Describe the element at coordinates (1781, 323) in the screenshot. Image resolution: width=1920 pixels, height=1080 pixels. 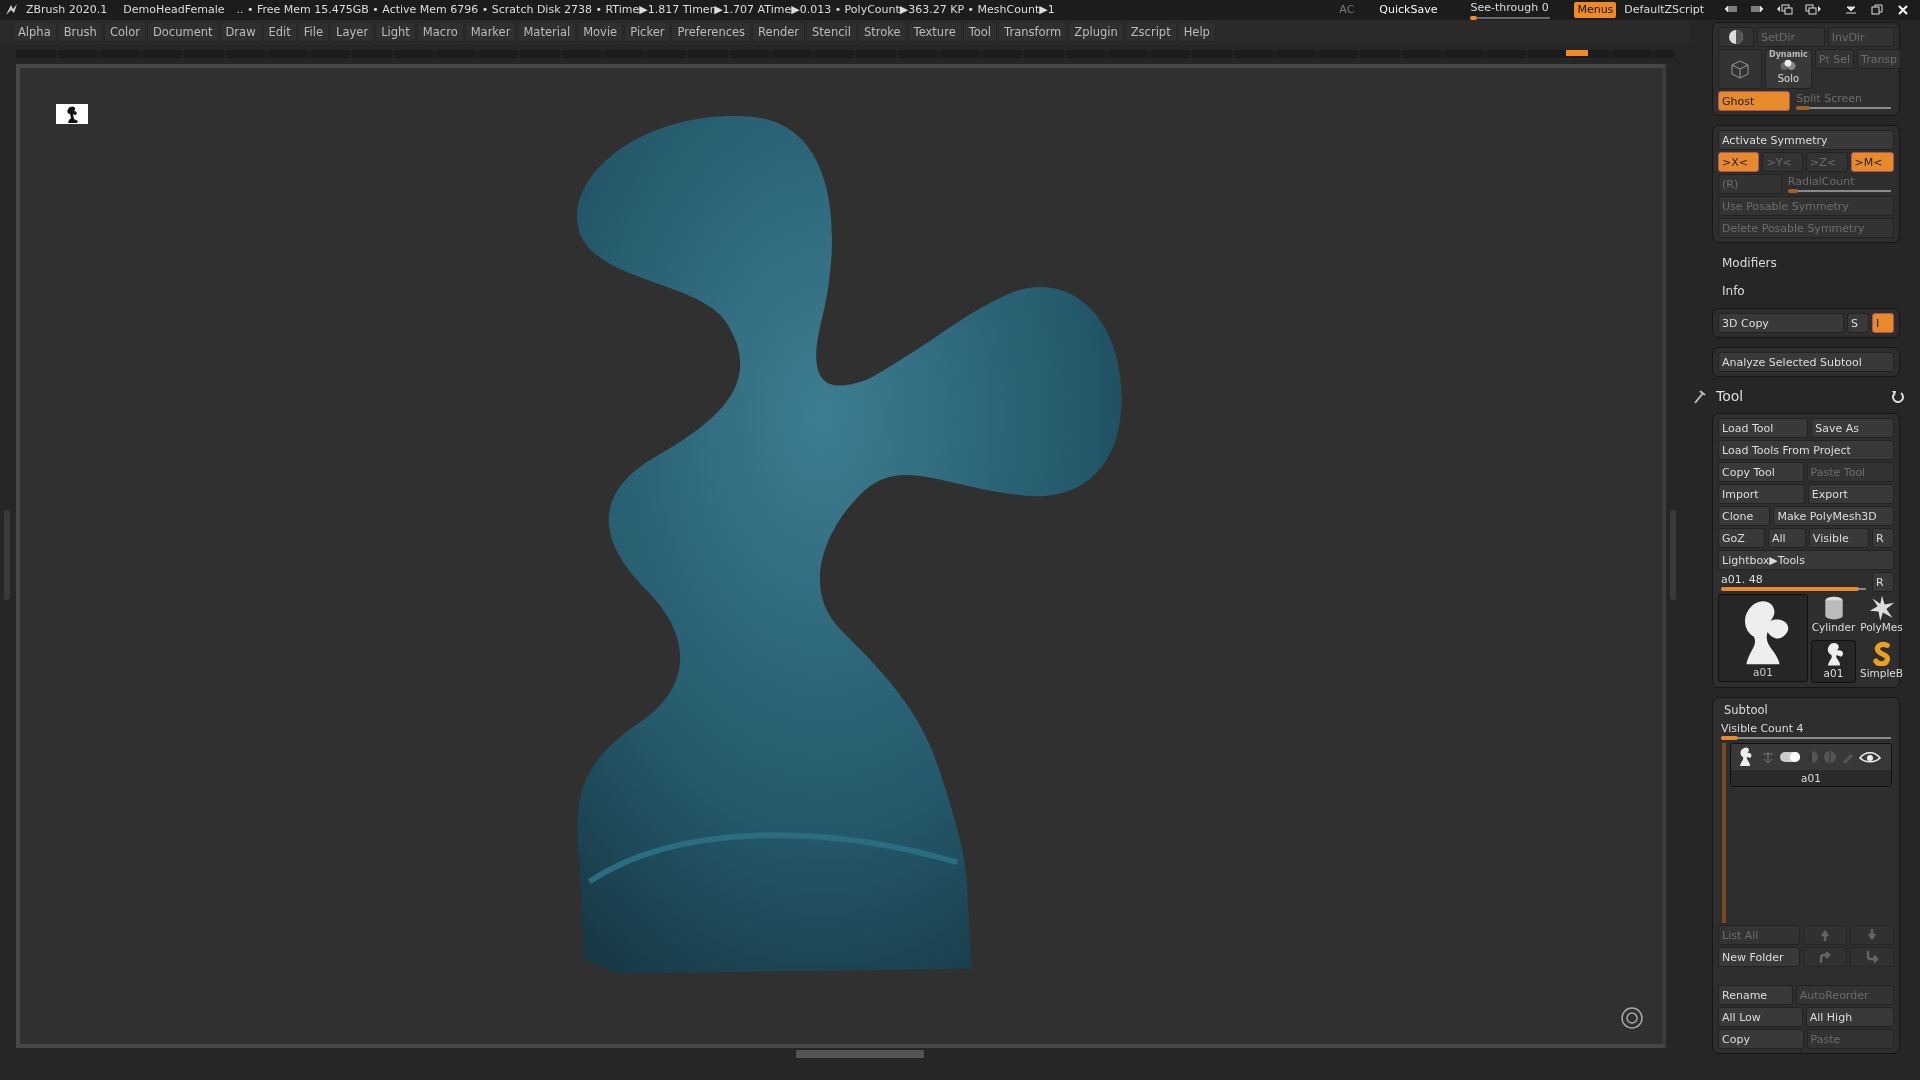
I see `panel-button: 3D Copy` at that location.